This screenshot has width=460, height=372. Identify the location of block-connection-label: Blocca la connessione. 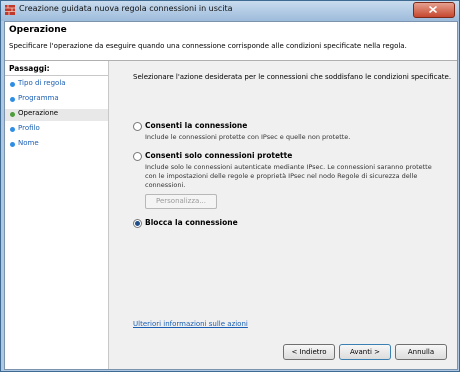
(191, 222).